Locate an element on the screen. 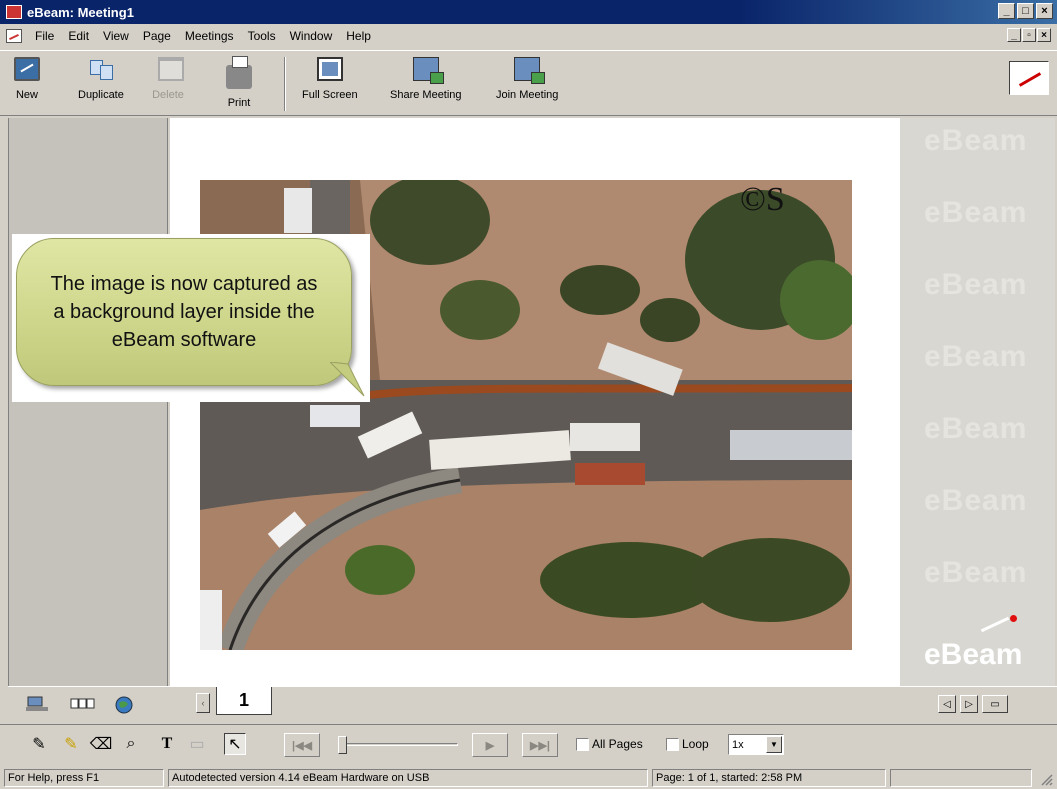 Image resolution: width=1057 pixels, height=789 pixels. menu-tools: Tools is located at coordinates (262, 36).